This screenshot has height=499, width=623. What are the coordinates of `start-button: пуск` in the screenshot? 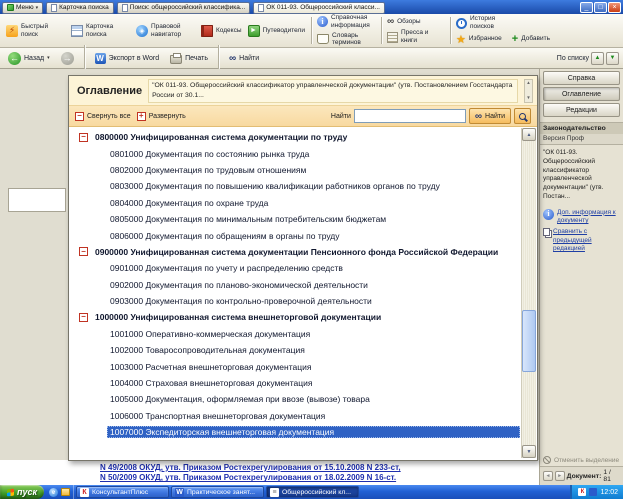 It's located at (22, 492).